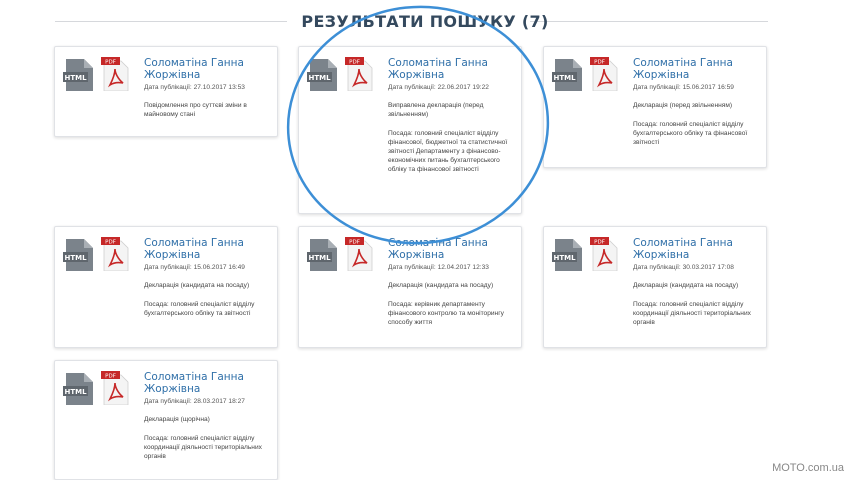  What do you see at coordinates (194, 87) in the screenshot?
I see `publication-date: Дата публікації: 27.10.2017 13:53` at bounding box center [194, 87].